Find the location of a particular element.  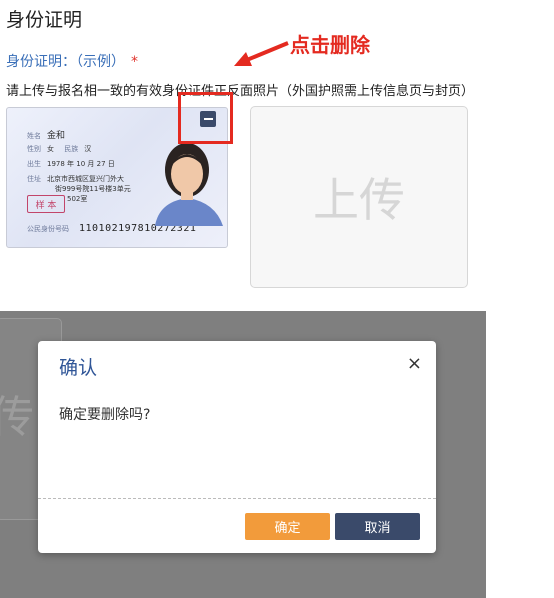

card-address-line-2: 街999号院11号楼3单元 is located at coordinates (93, 189).